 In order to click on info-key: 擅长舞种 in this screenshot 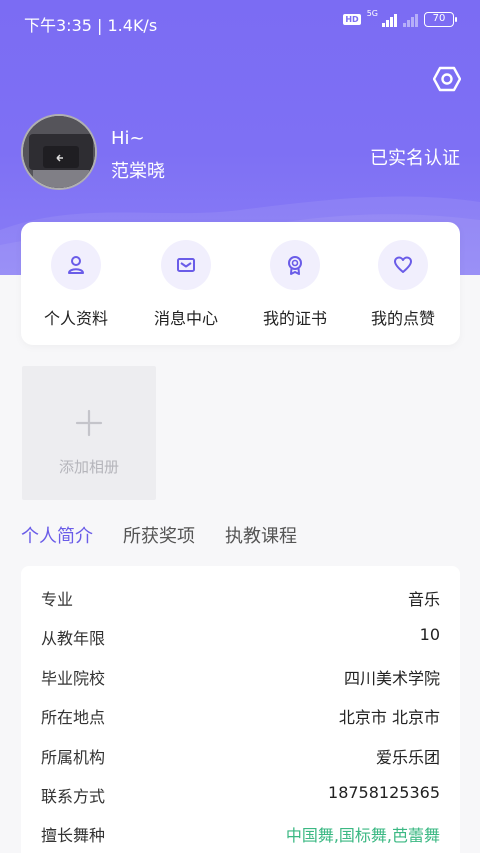, I will do `click(73, 835)`.